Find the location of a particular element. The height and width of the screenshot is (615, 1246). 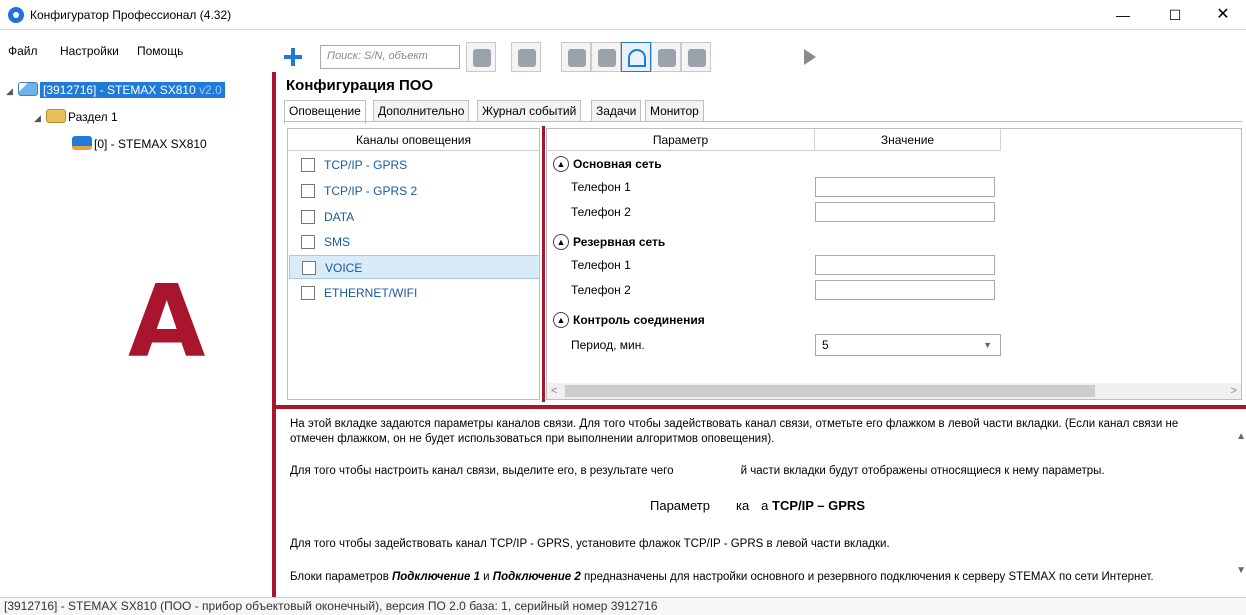

tree-sensor-label: [0] - STEMAX SX810 is located at coordinates (150, 144).